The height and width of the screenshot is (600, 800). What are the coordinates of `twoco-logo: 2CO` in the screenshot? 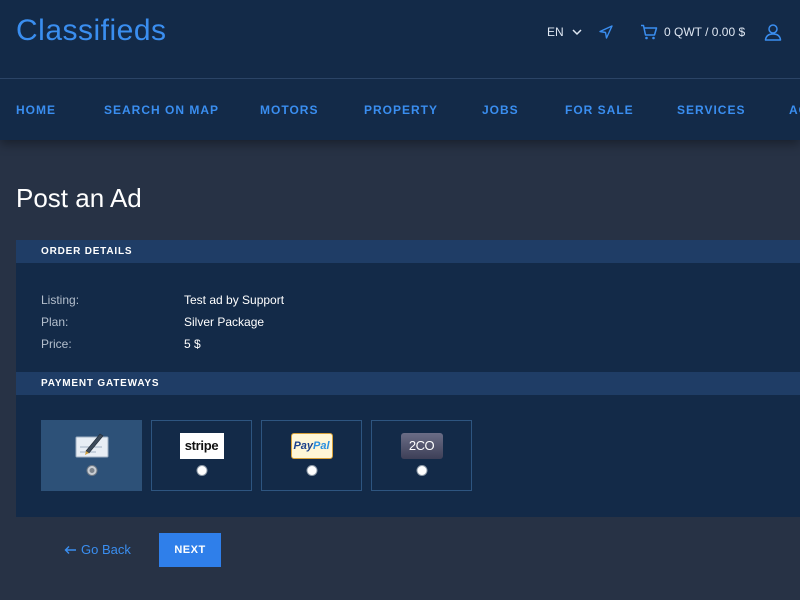 It's located at (421, 446).